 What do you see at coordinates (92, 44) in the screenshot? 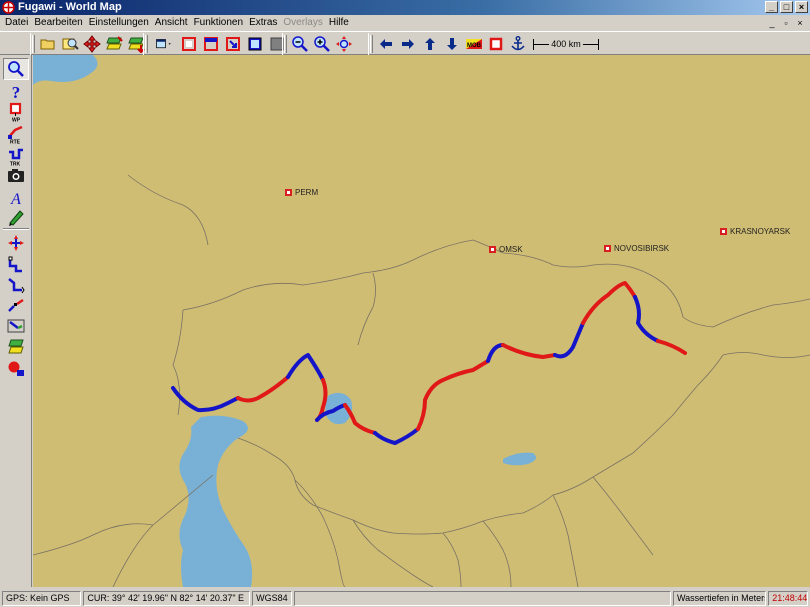
I see `pan-icon` at bounding box center [92, 44].